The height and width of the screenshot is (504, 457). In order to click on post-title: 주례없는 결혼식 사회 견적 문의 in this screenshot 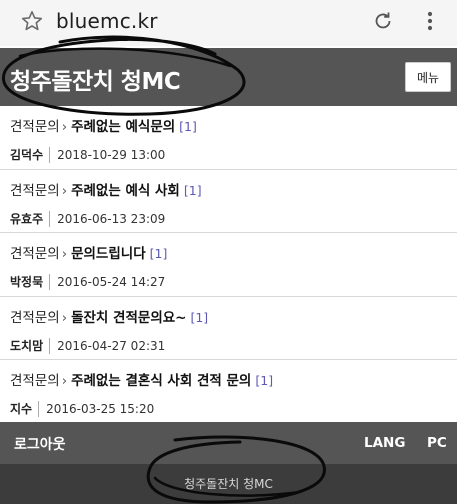, I will do `click(161, 381)`.